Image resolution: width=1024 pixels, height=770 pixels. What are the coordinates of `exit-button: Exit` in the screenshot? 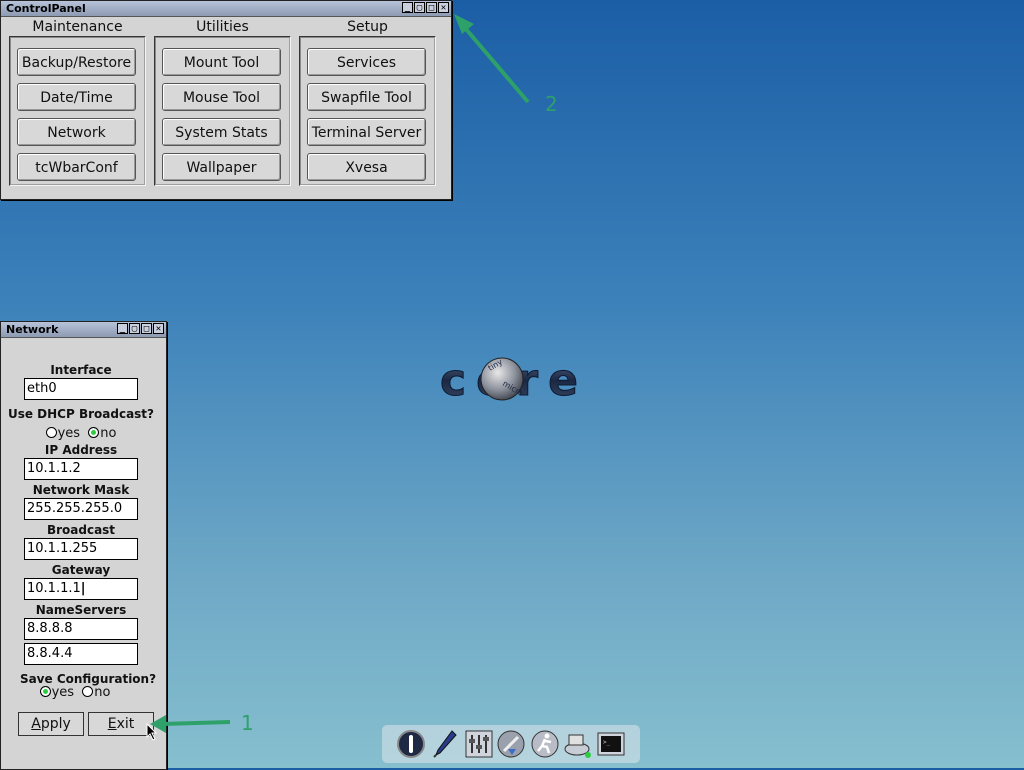 It's located at (121, 724).